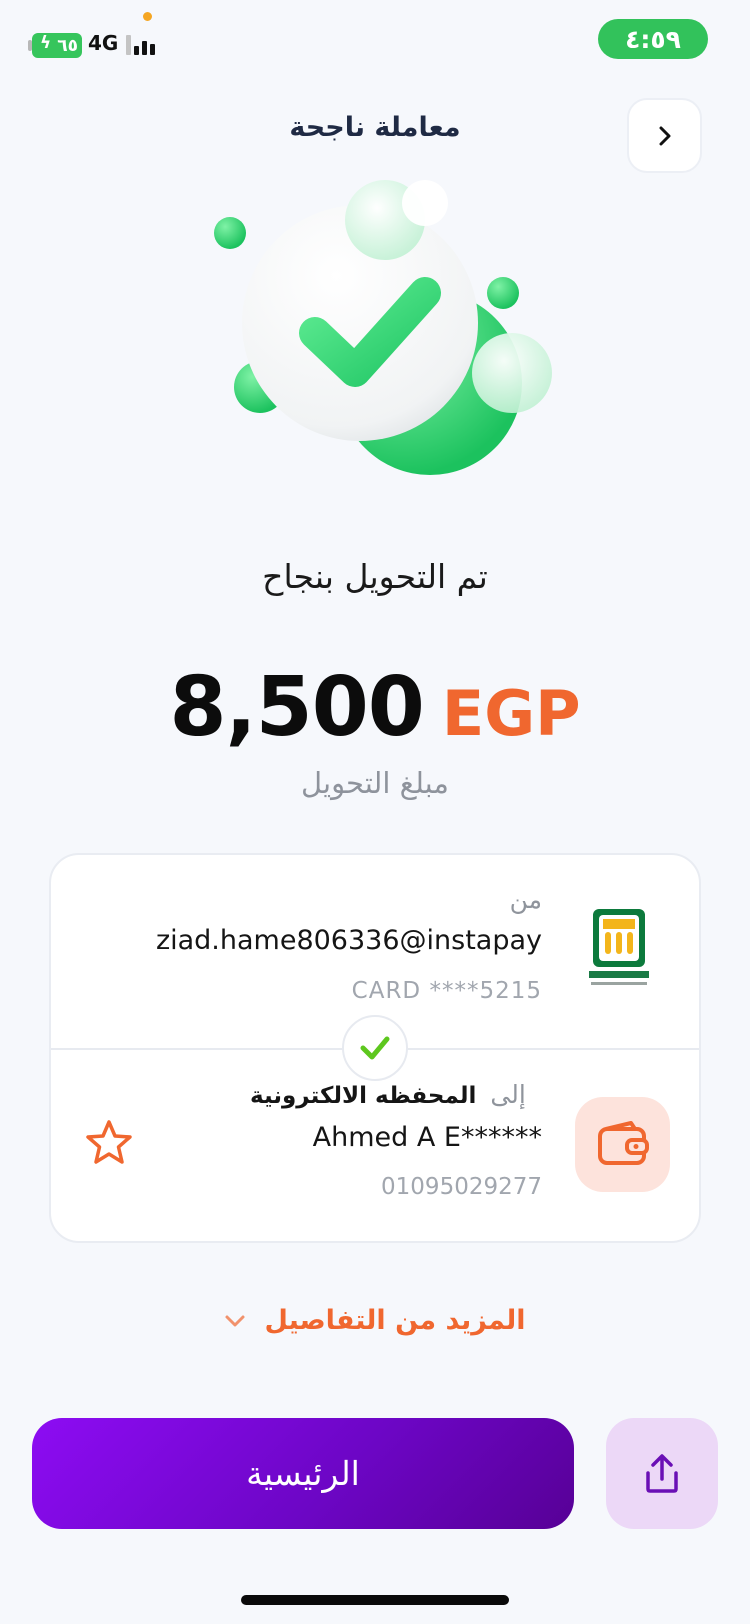 This screenshot has width=750, height=1624. I want to click on privacy-indicator-dot, so click(147, 16).